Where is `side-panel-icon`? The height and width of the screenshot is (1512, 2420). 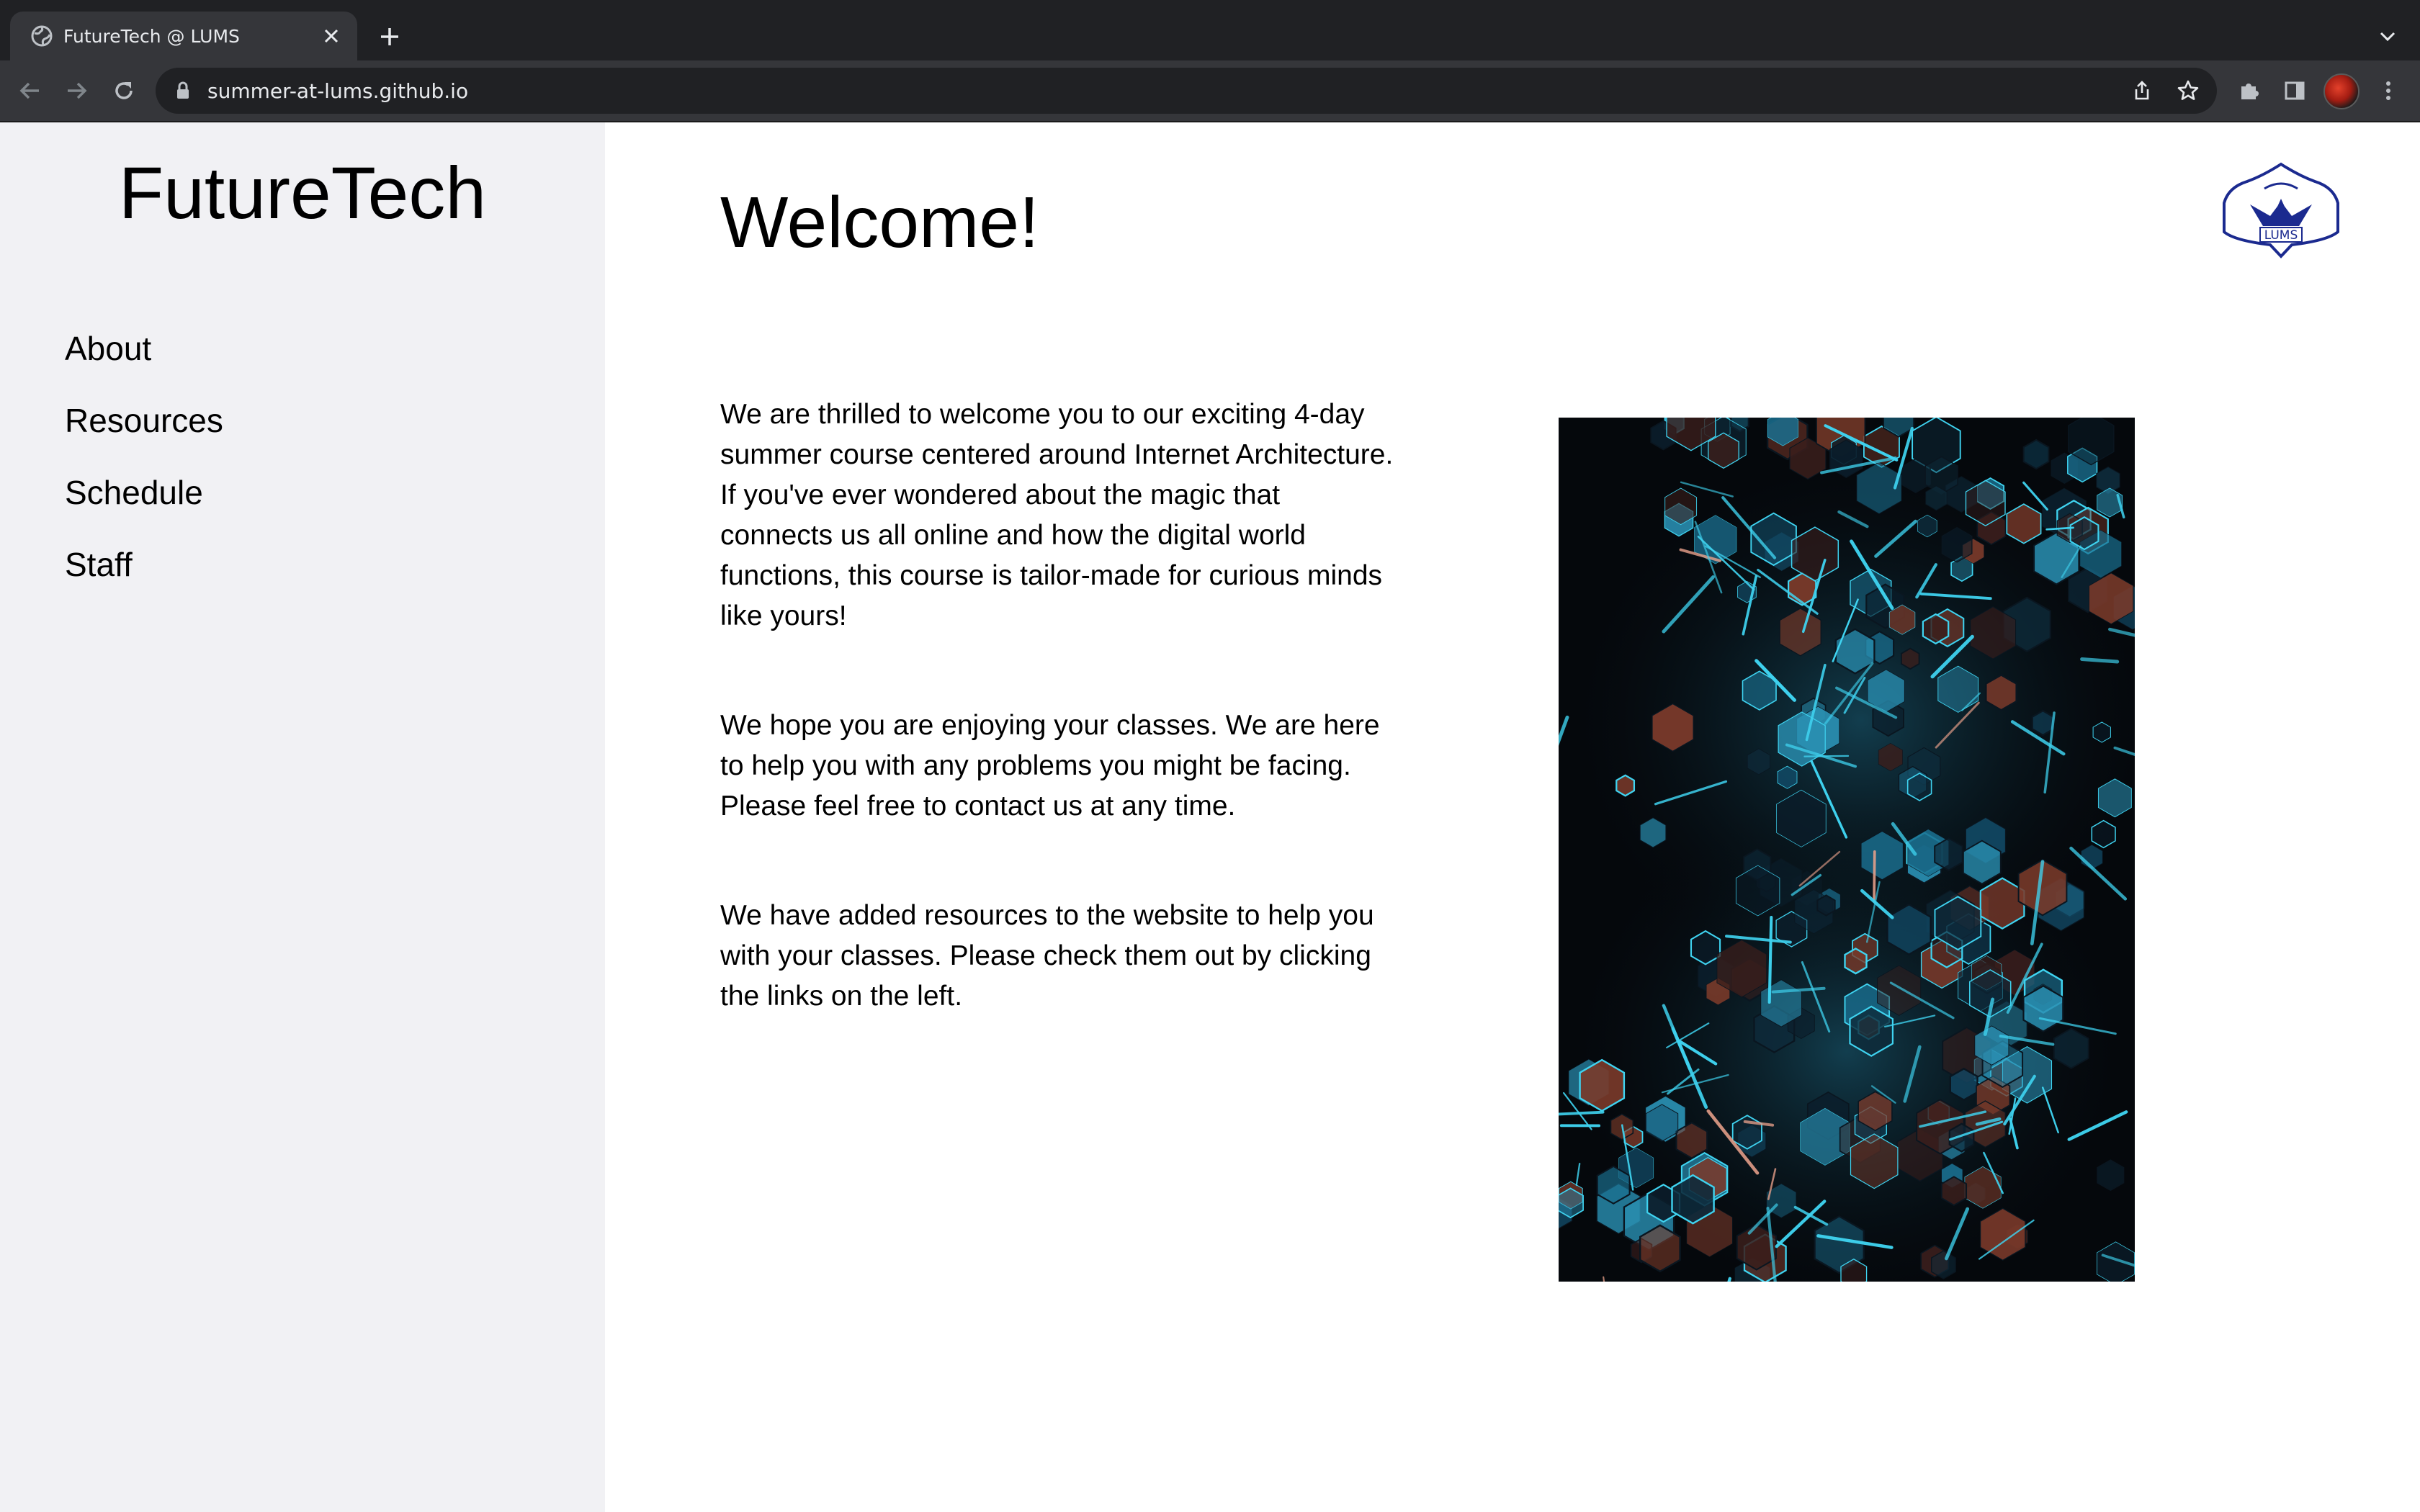 side-panel-icon is located at coordinates (2294, 90).